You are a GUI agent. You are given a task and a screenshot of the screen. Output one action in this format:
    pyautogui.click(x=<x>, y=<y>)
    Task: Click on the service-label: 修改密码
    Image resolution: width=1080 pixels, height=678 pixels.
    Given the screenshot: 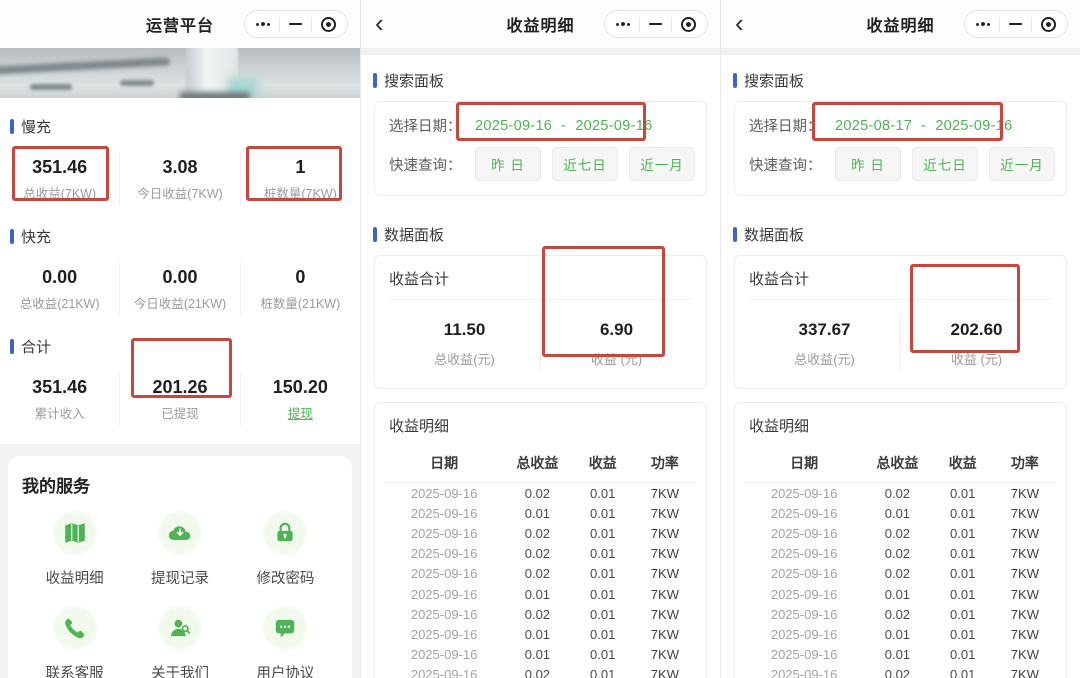 What is the action you would take?
    pyautogui.click(x=285, y=579)
    